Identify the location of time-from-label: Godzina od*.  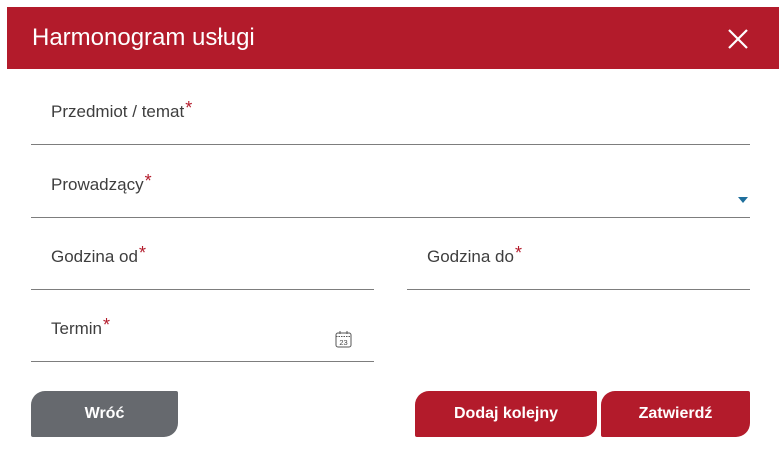
(98, 254).